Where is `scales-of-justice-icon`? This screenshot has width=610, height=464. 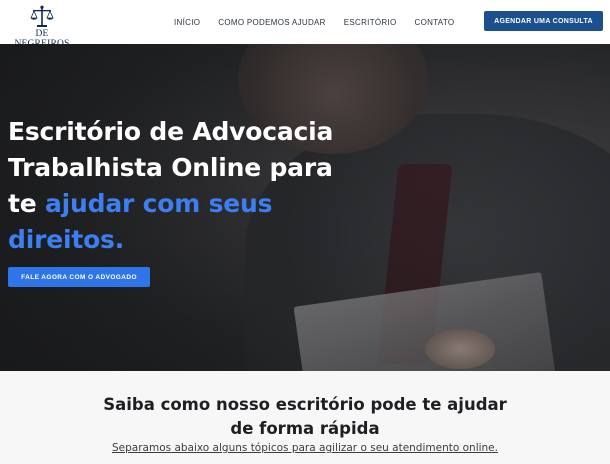
scales-of-justice-icon is located at coordinates (42, 16).